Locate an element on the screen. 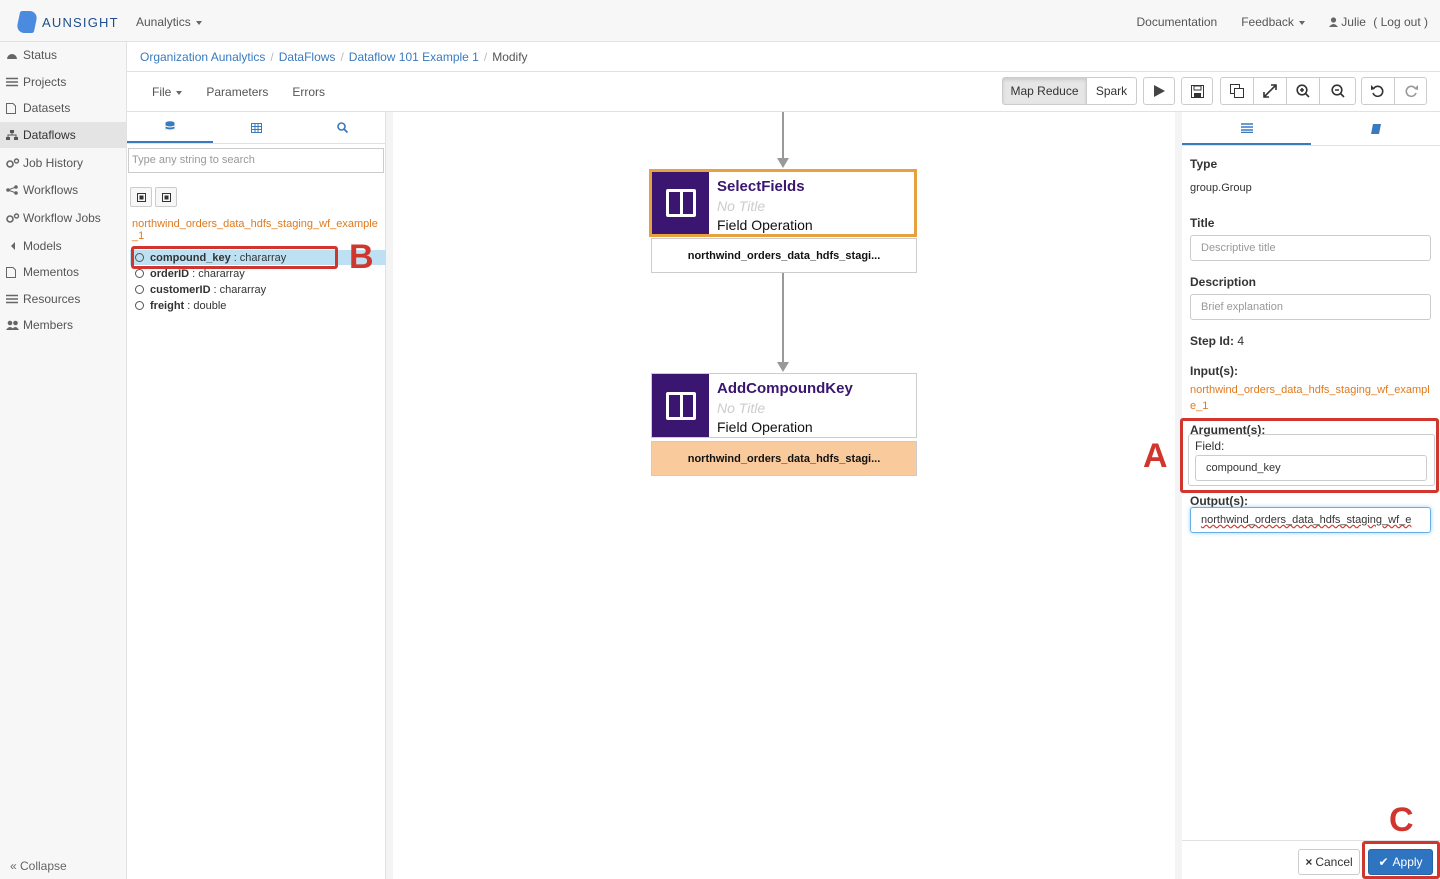  step-id: Step Id: 4 is located at coordinates (1217, 341).